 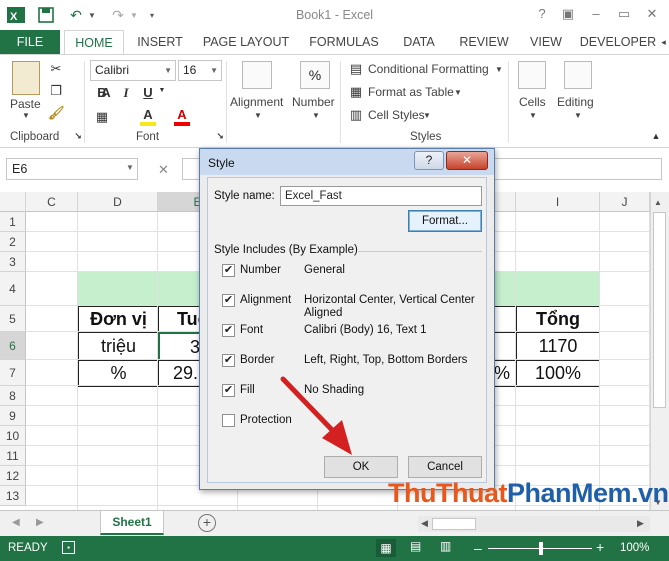 I want to click on page-layout-view-icon: ▤, so click(x=415, y=546).